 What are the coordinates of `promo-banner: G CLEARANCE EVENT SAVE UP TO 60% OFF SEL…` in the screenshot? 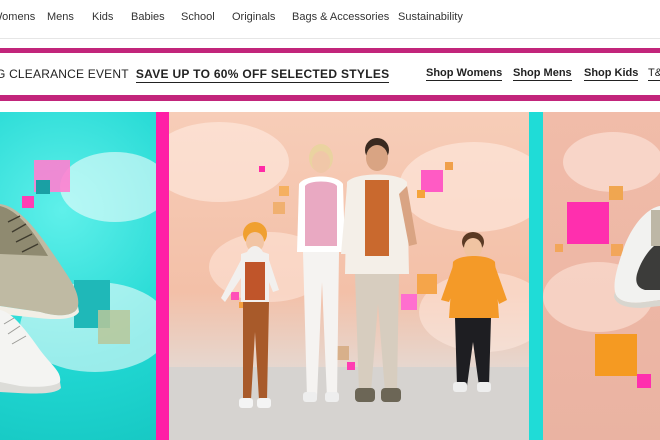 It's located at (330, 73).